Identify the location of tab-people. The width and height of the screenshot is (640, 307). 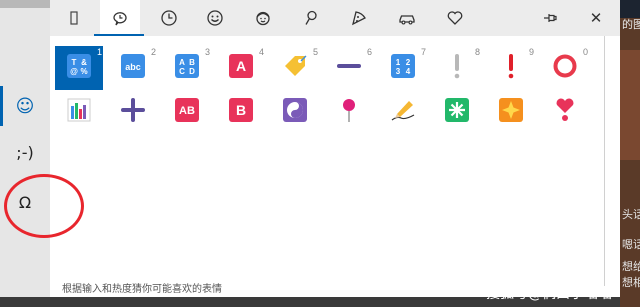
(263, 18).